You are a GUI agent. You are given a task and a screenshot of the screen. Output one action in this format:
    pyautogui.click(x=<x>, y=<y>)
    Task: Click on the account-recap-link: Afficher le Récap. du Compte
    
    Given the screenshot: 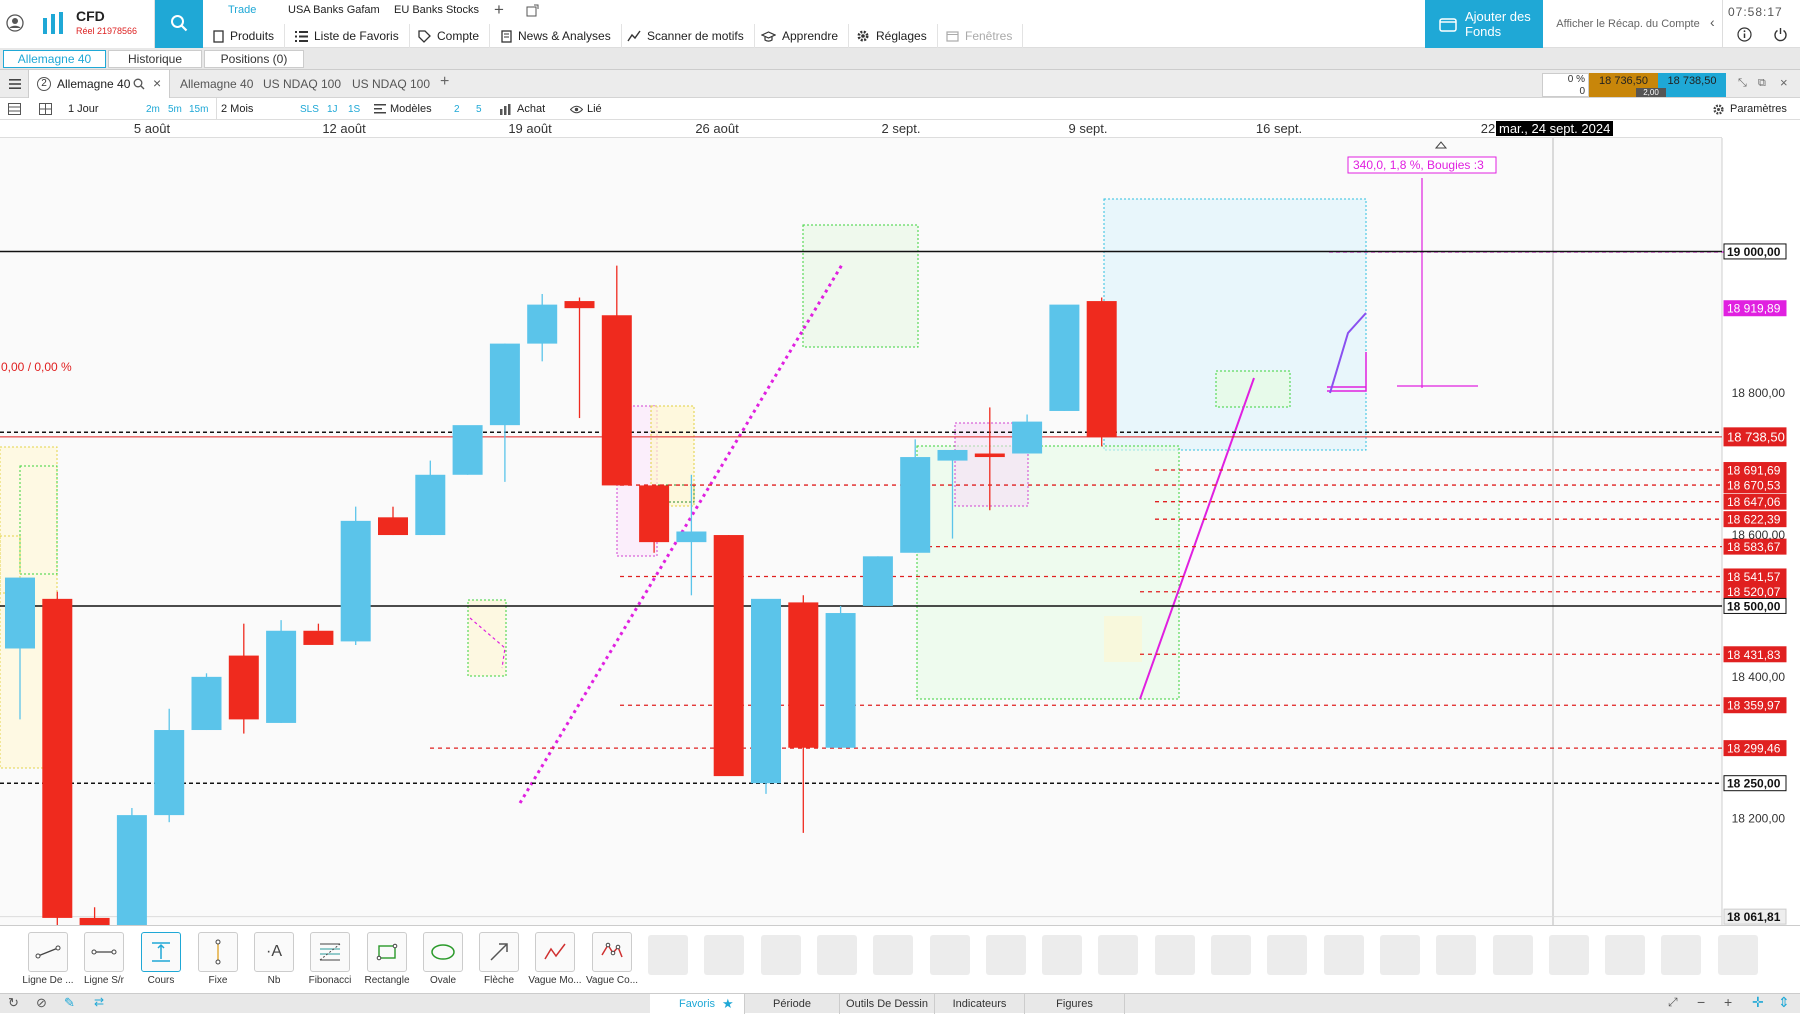 What is the action you would take?
    pyautogui.click(x=1628, y=24)
    